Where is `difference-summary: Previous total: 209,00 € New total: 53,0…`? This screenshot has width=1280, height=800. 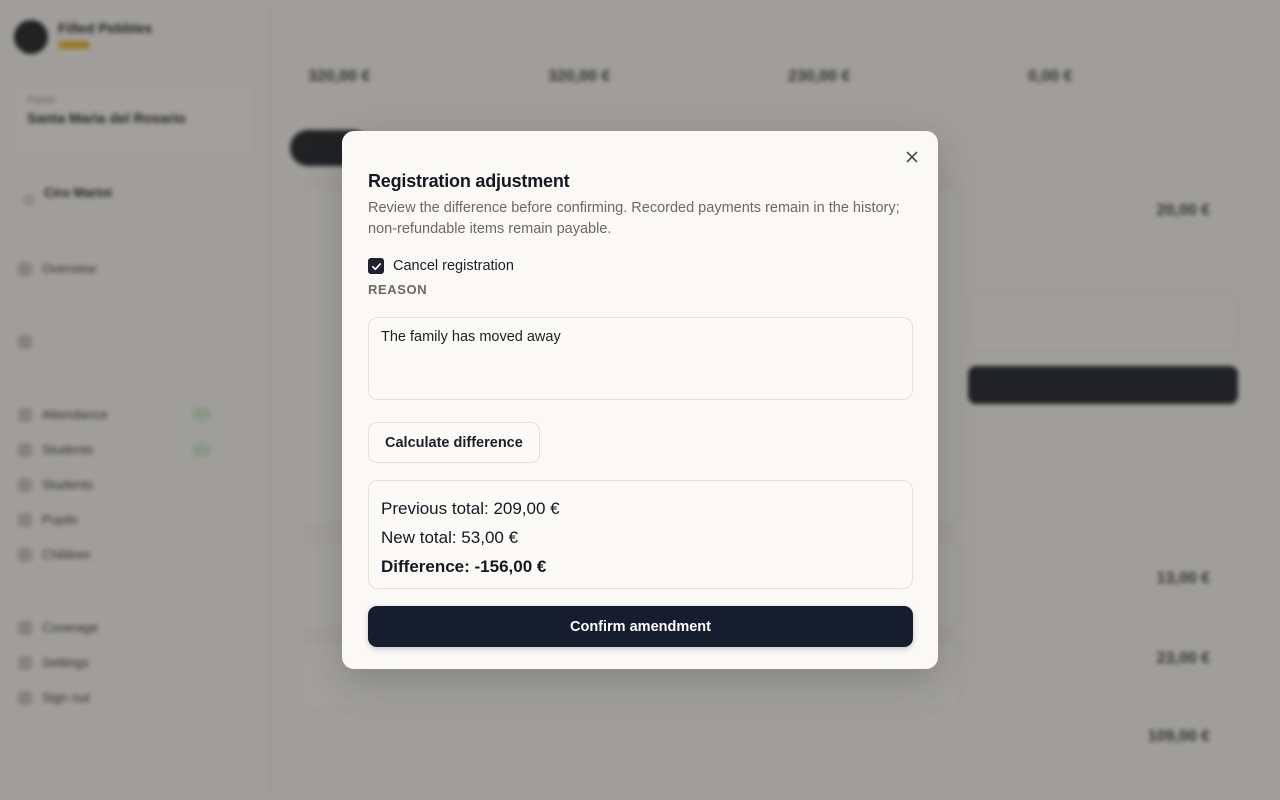 difference-summary: Previous total: 209,00 € New total: 53,0… is located at coordinates (640, 534).